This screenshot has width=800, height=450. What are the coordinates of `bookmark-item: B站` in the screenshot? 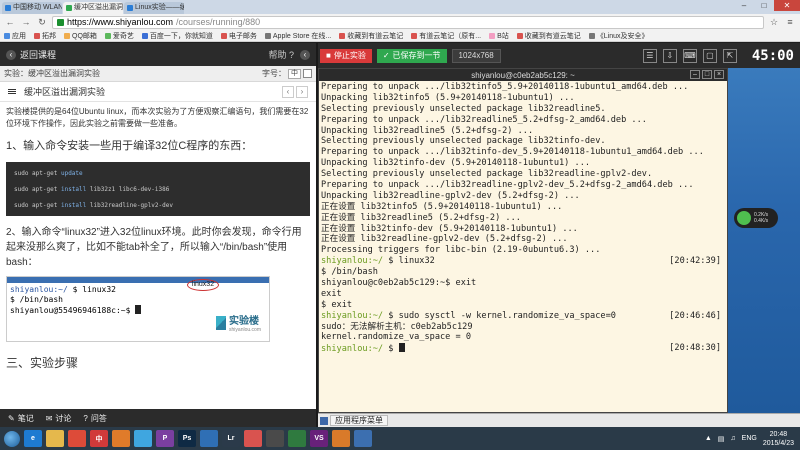 It's located at (499, 36).